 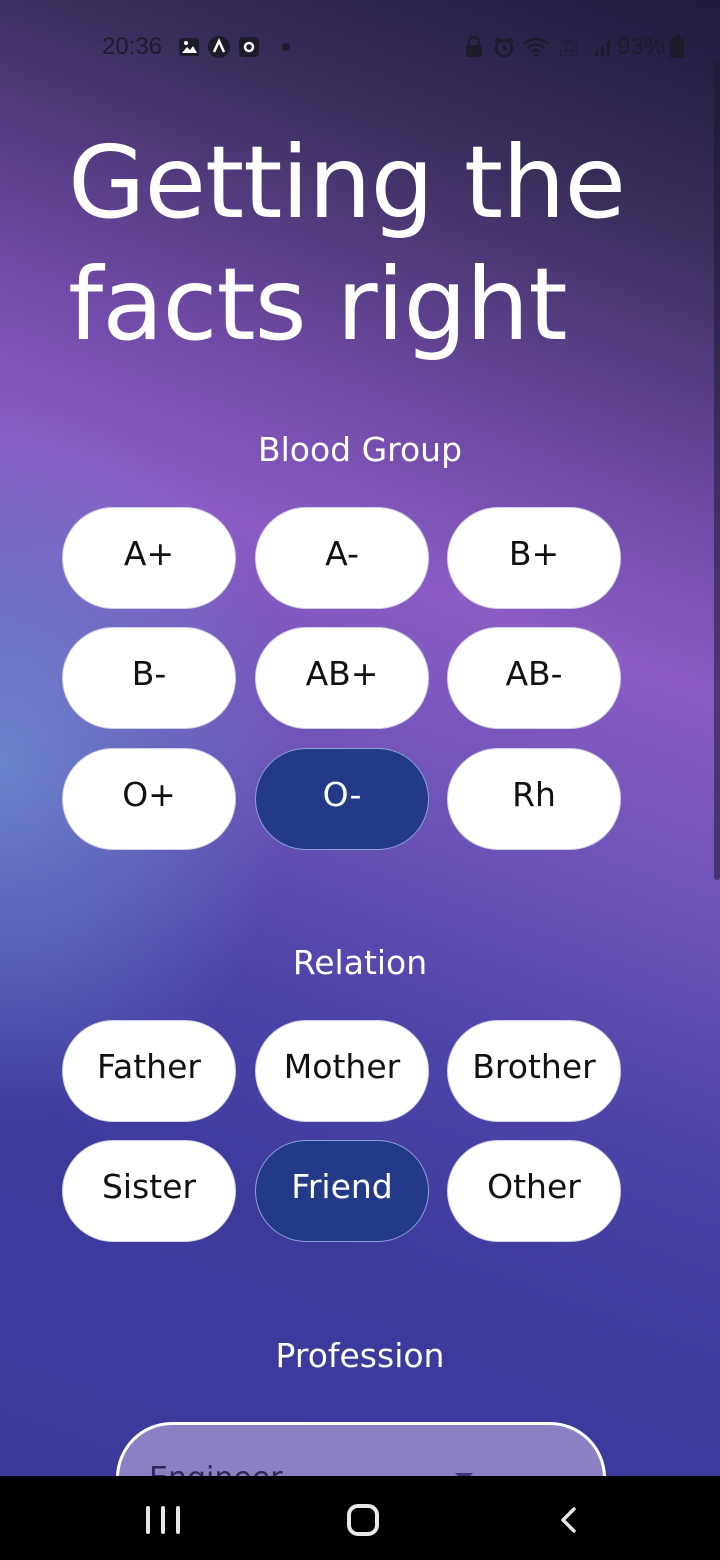 What do you see at coordinates (534, 1071) in the screenshot?
I see `relation-chip-brother: Brother` at bounding box center [534, 1071].